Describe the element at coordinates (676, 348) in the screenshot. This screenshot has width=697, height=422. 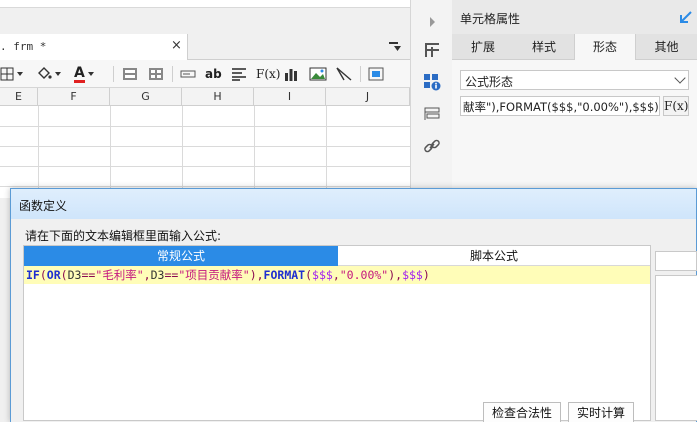
I see `function-list` at that location.